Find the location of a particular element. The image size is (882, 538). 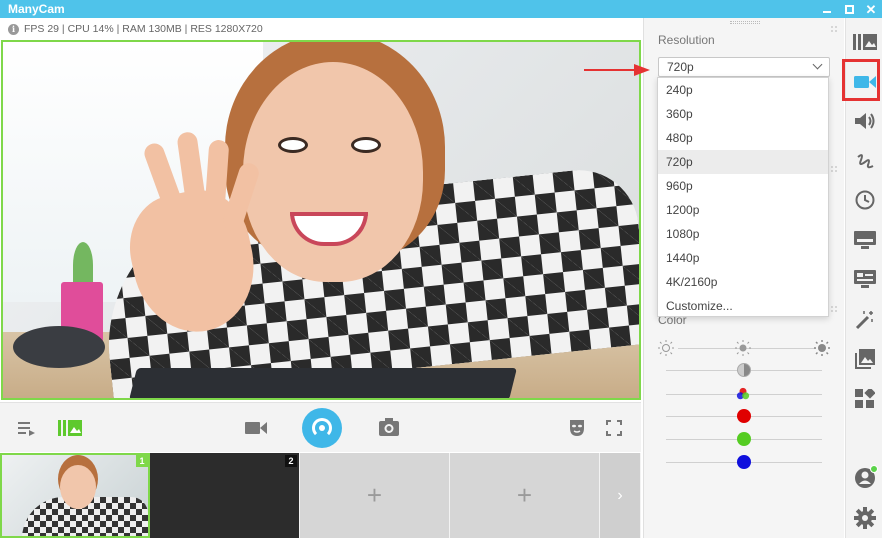

saturation-slider is located at coordinates (744, 394).